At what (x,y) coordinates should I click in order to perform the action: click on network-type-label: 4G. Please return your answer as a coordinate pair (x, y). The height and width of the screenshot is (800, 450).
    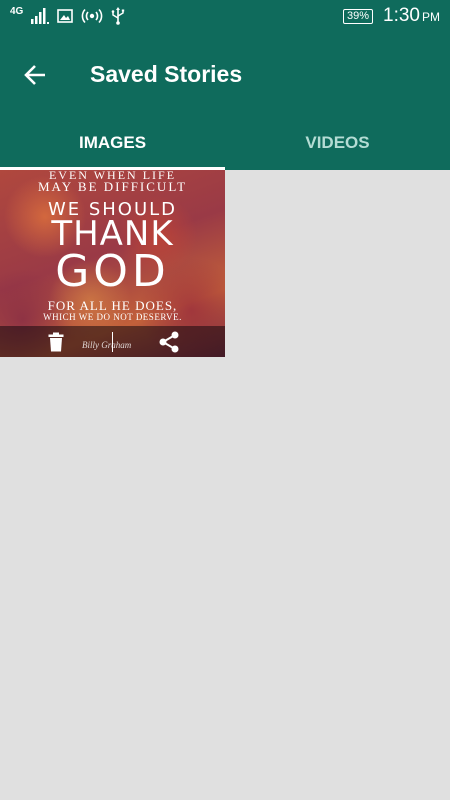
    Looking at the image, I should click on (17, 11).